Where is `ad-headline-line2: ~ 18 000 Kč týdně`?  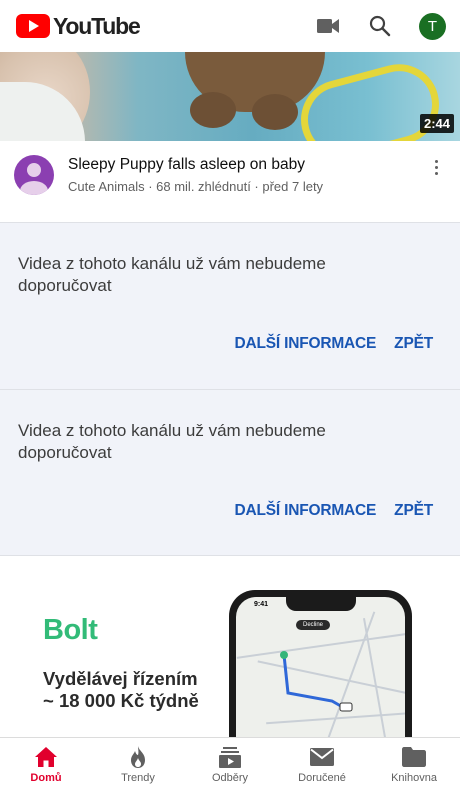 ad-headline-line2: ~ 18 000 Kč týdně is located at coordinates (121, 700).